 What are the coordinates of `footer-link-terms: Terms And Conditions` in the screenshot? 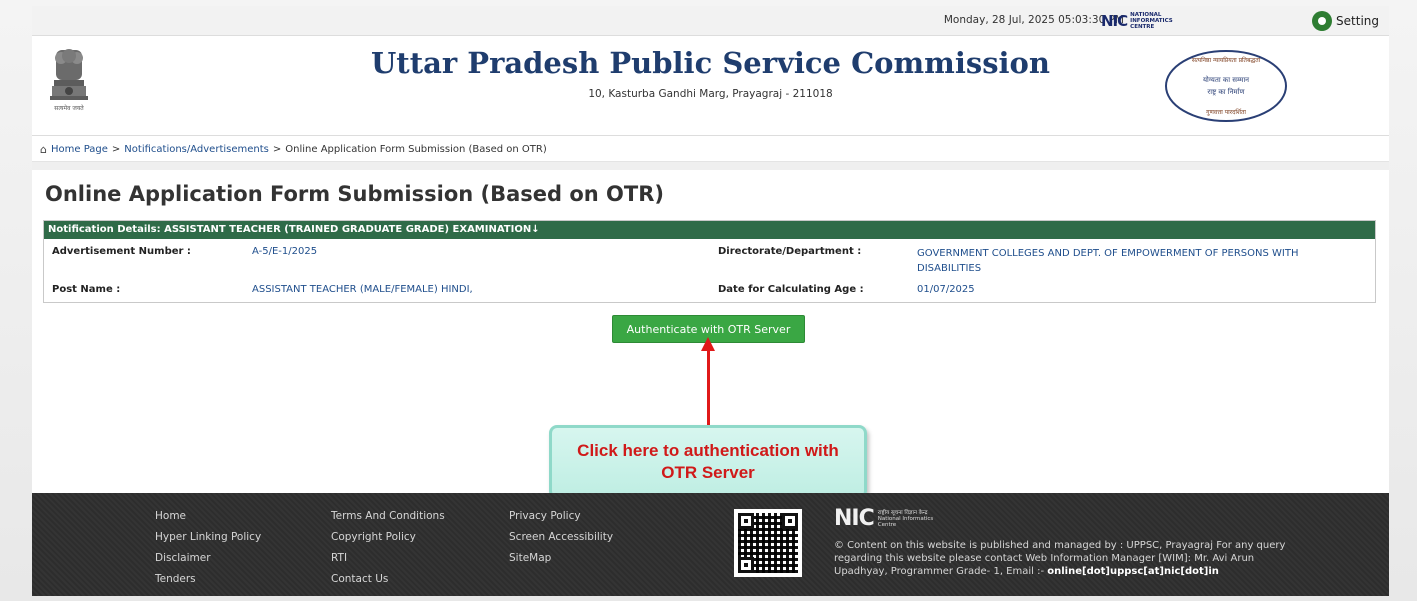 It's located at (388, 516).